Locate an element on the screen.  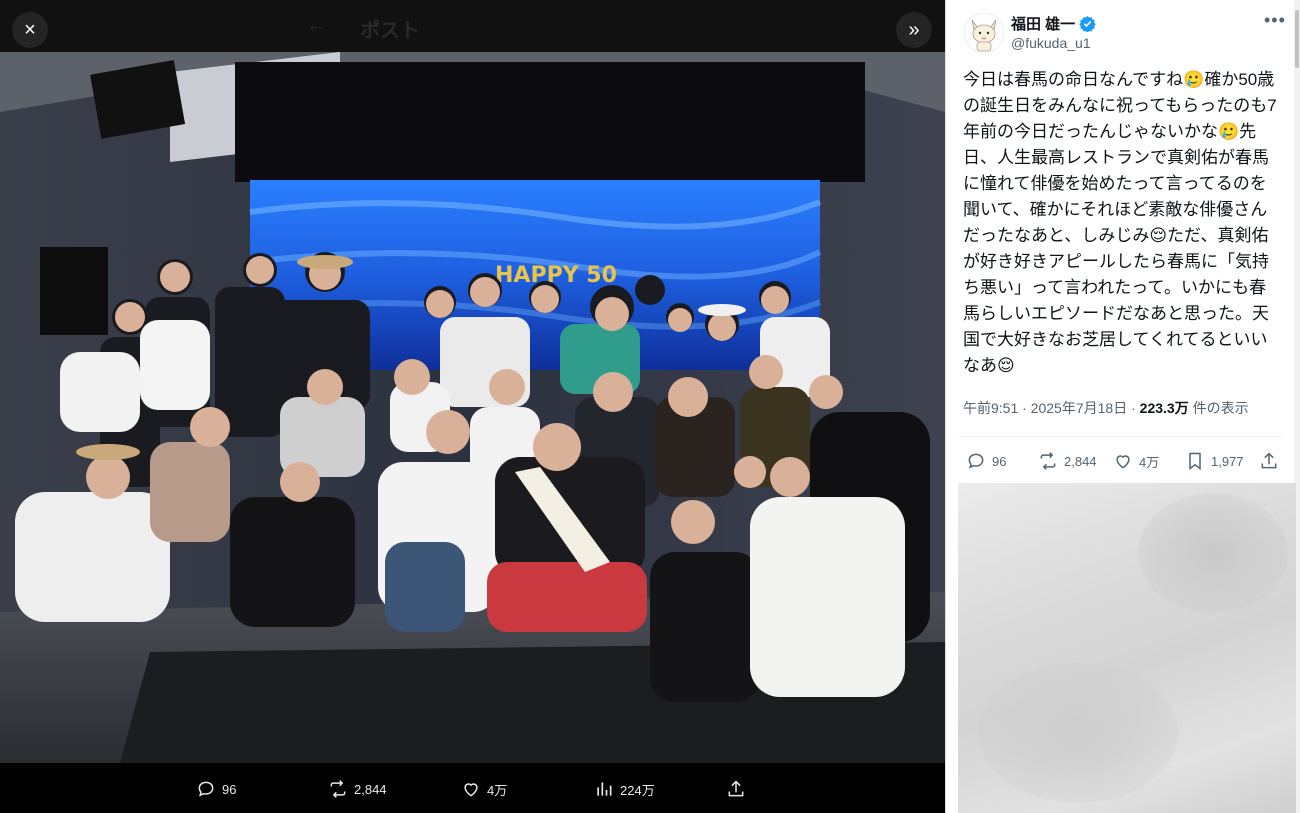
repost-button: 2,844 is located at coordinates (1067, 461).